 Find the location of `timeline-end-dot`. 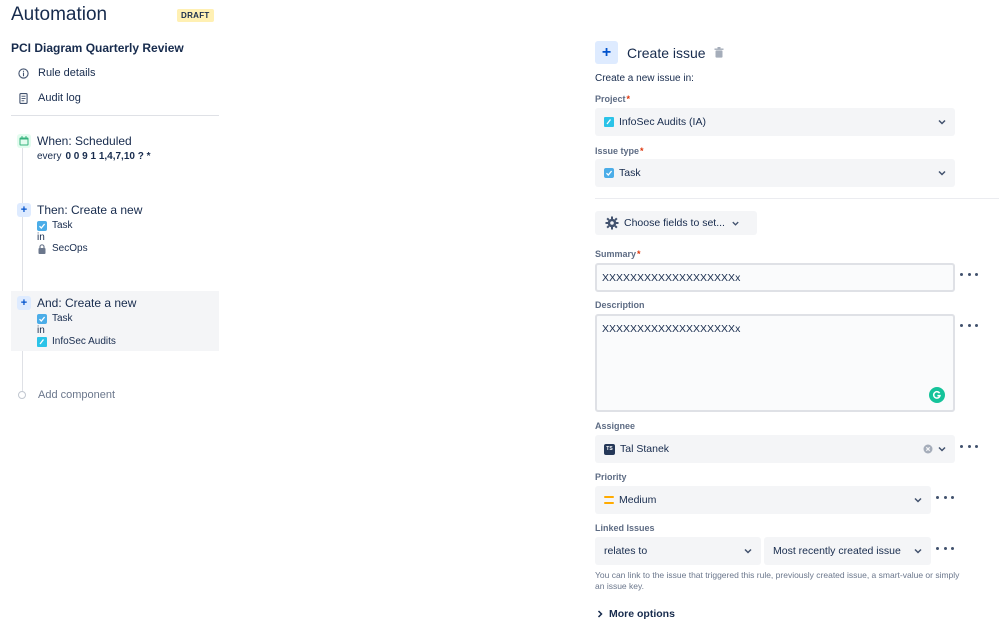

timeline-end-dot is located at coordinates (22, 395).